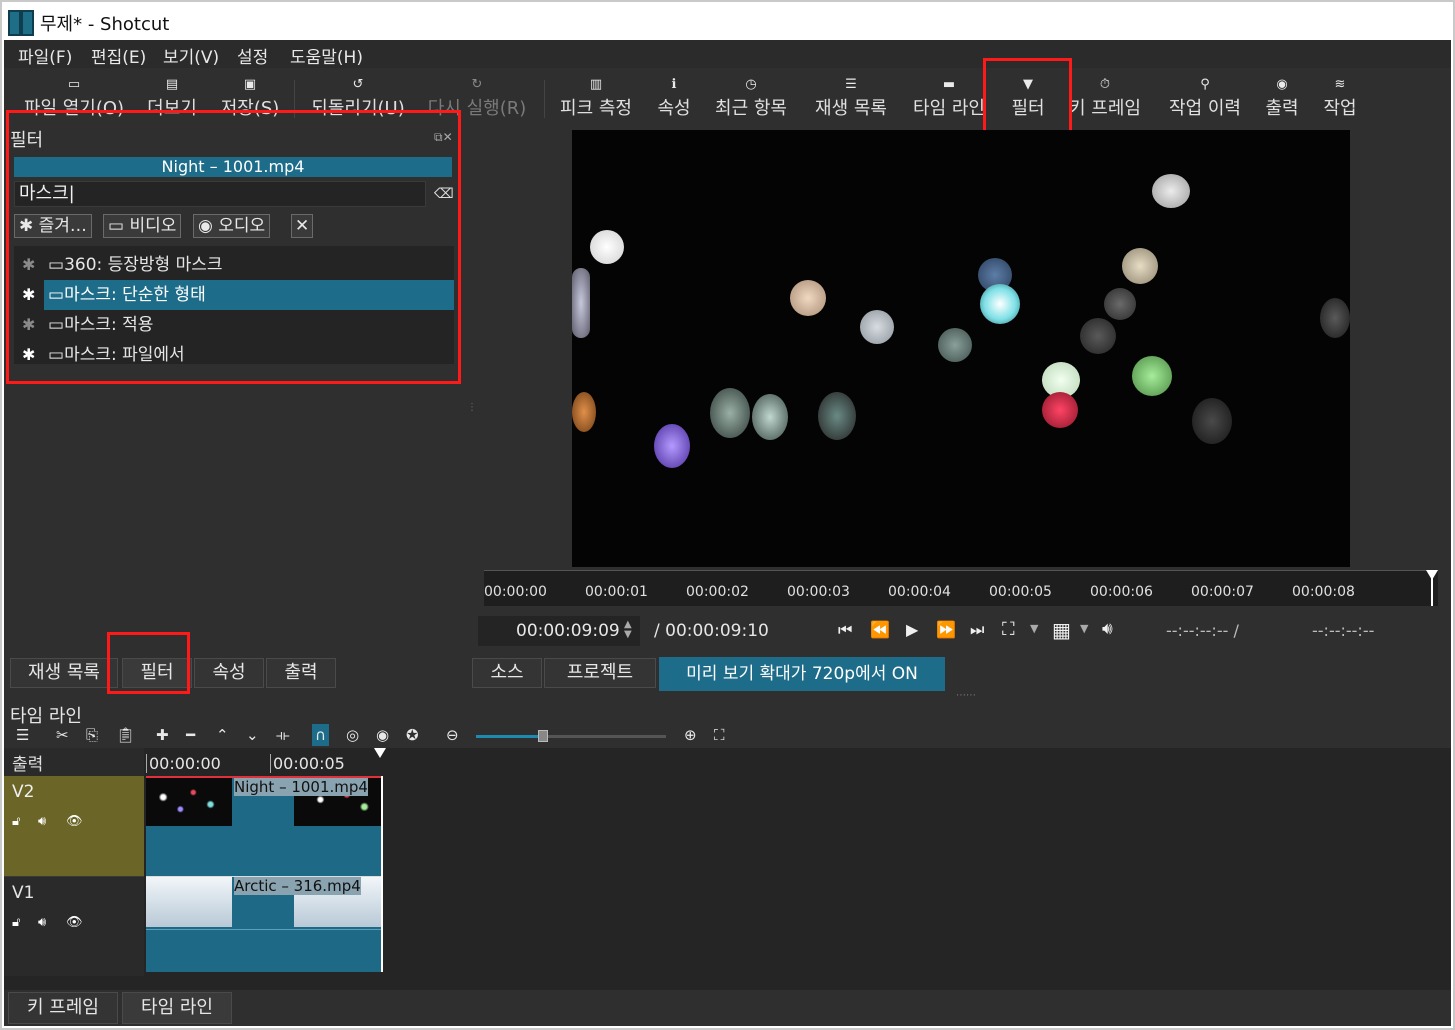 The height and width of the screenshot is (1030, 1455). What do you see at coordinates (382, 874) in the screenshot?
I see `timeline-playhead` at bounding box center [382, 874].